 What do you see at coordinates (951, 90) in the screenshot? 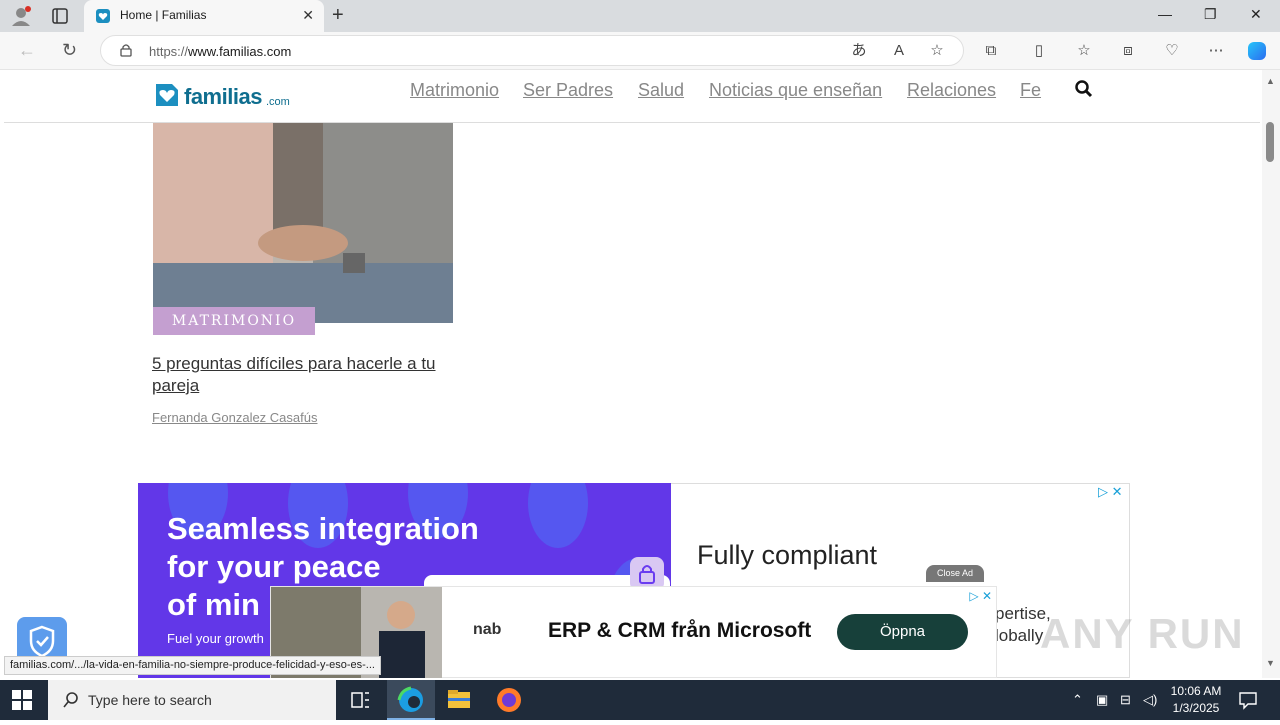
I see `nav-relaciones: Relaciones` at bounding box center [951, 90].